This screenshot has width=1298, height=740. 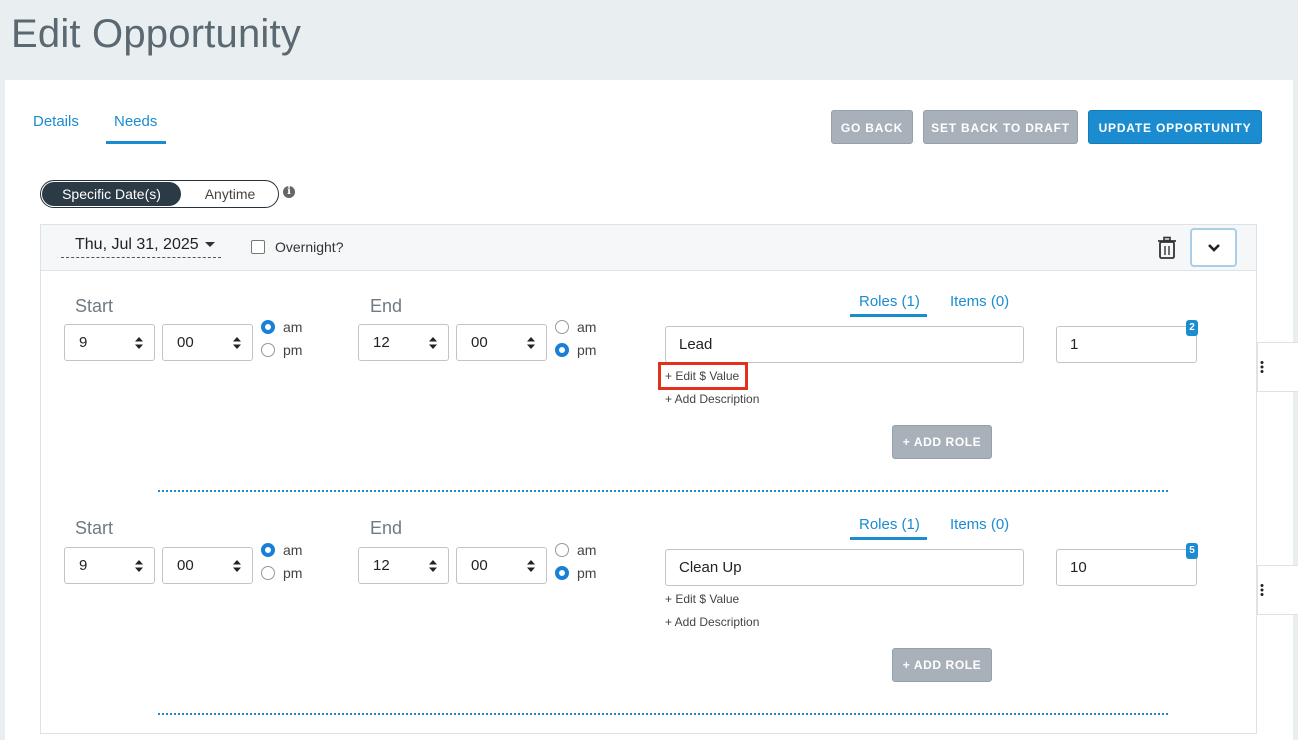 I want to click on overnight-label: Overnight?, so click(x=309, y=247).